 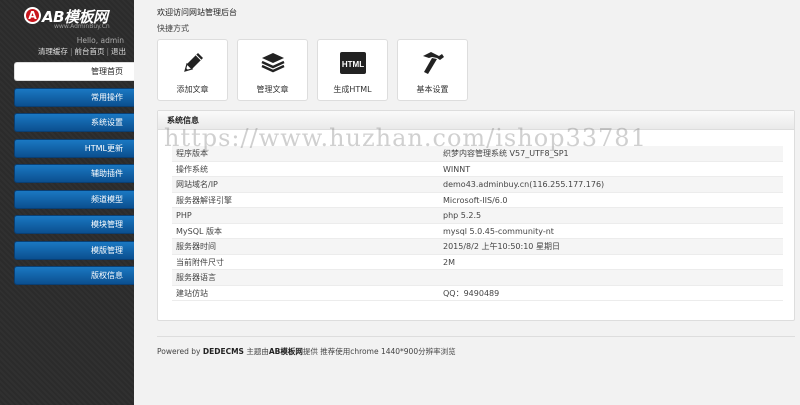 I want to click on nav-item-common-actions: 常用操作, so click(x=74, y=97).